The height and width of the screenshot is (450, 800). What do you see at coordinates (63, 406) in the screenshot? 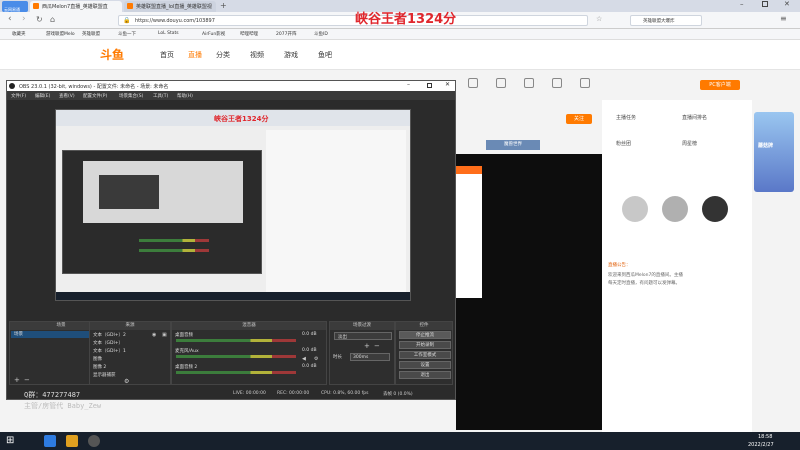
I see `moderator-text: 主管/房管代 Baby_Zew` at bounding box center [63, 406].